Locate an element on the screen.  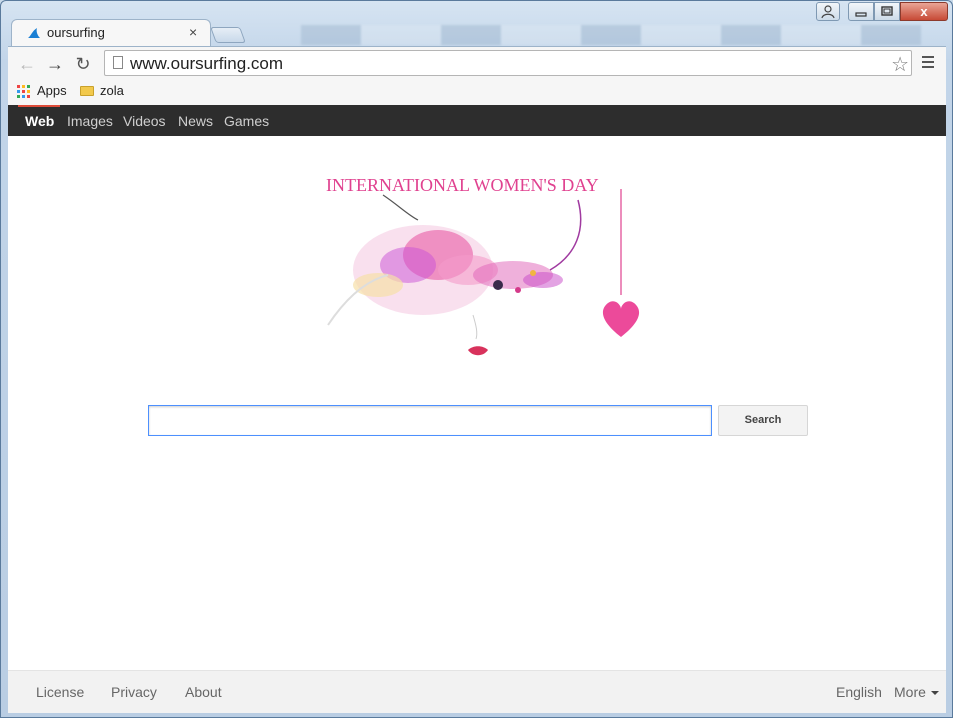
user-icon is located at coordinates (828, 12).